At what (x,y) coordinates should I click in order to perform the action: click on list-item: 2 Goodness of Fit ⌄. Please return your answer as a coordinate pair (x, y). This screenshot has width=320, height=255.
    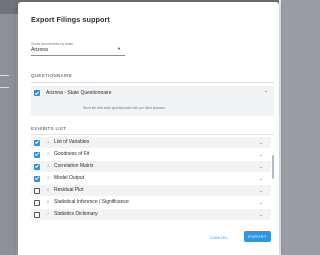
    Looking at the image, I should click on (151, 154).